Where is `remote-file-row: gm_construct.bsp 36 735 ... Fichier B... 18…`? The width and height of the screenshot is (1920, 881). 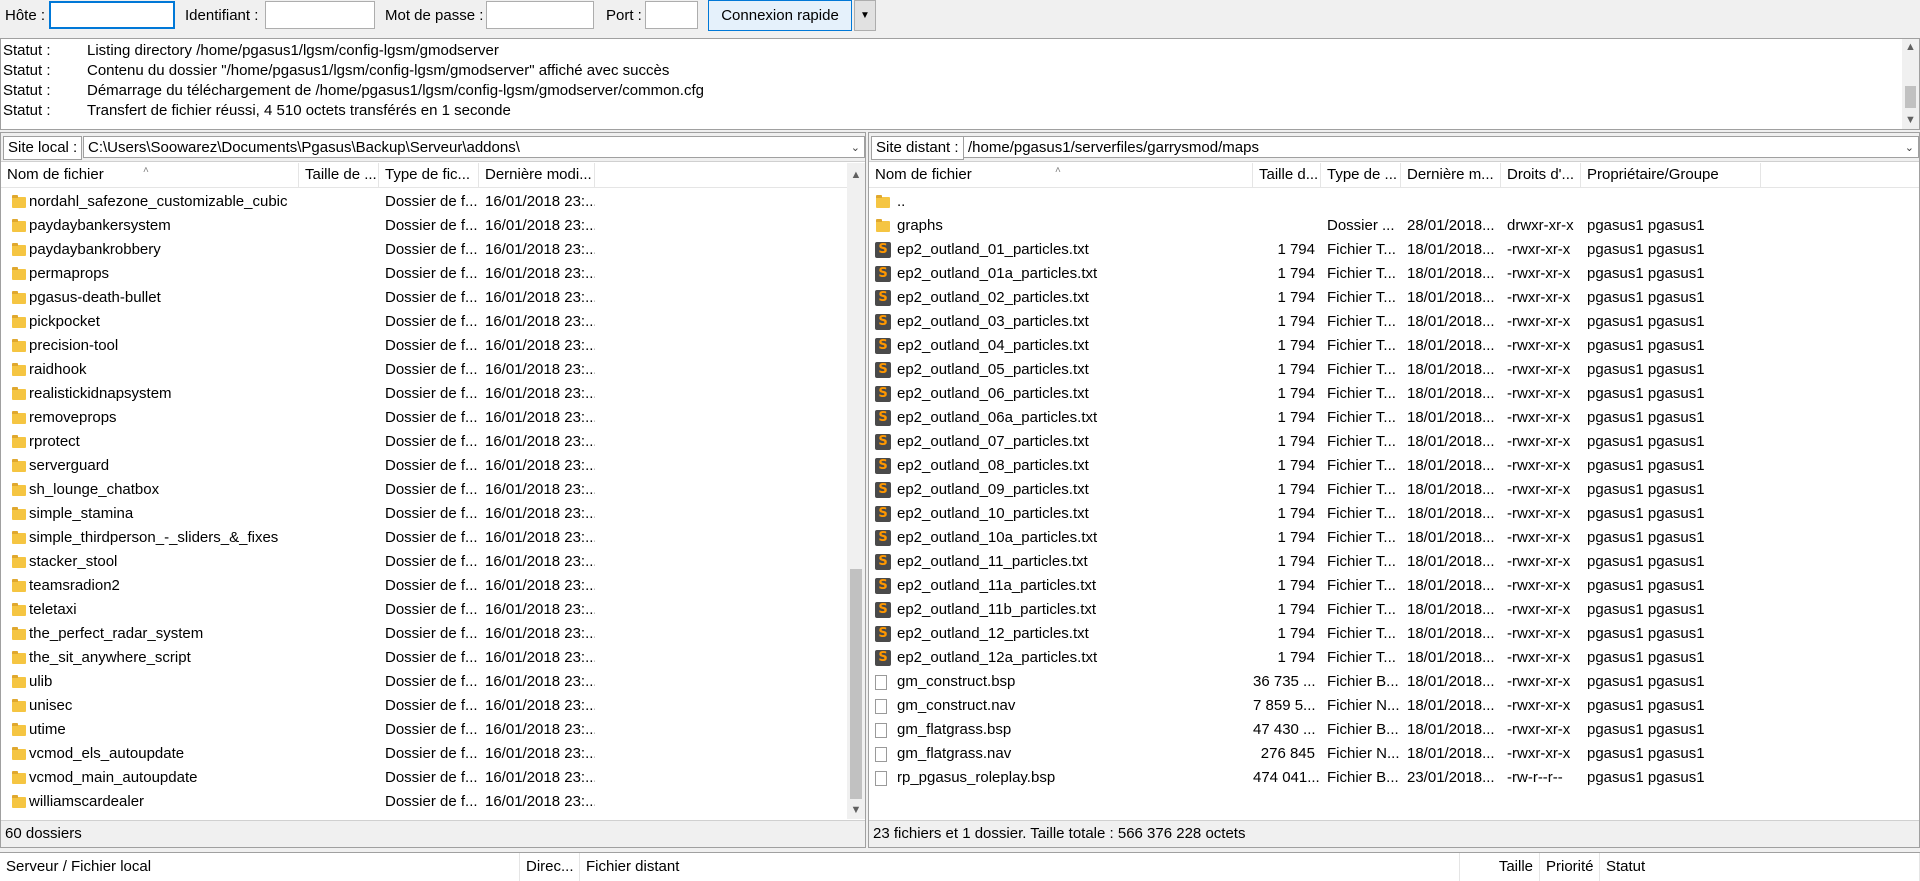
remote-file-row: gm_construct.bsp 36 735 ... Fichier B... 18… is located at coordinates (1394, 682).